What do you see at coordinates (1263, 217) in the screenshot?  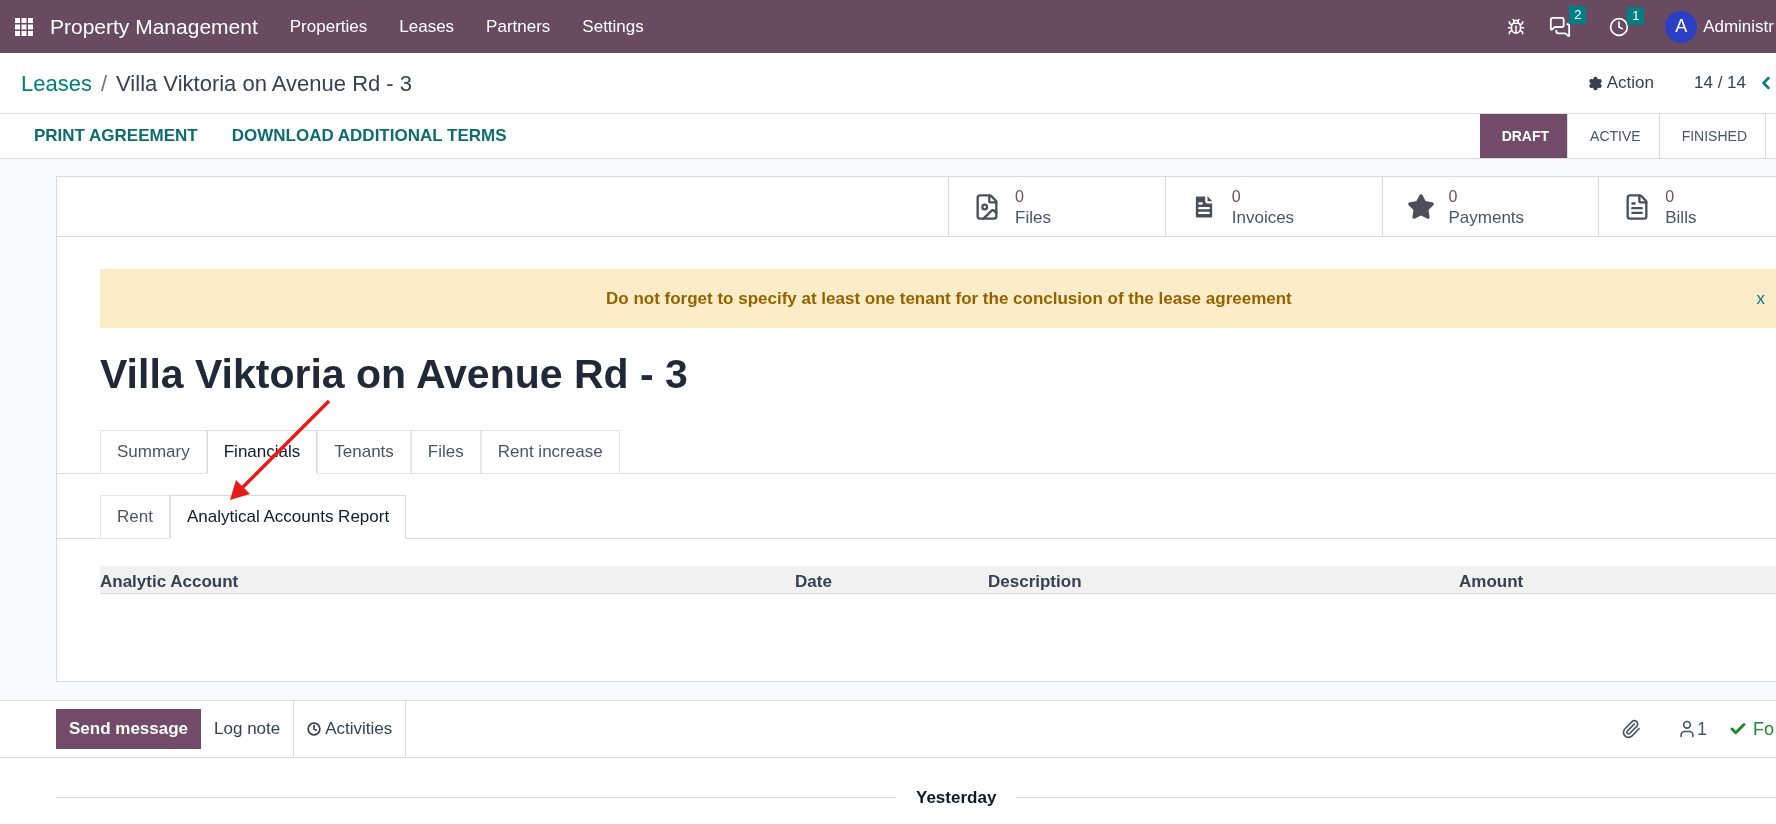 I see `stat-label: Invoices` at bounding box center [1263, 217].